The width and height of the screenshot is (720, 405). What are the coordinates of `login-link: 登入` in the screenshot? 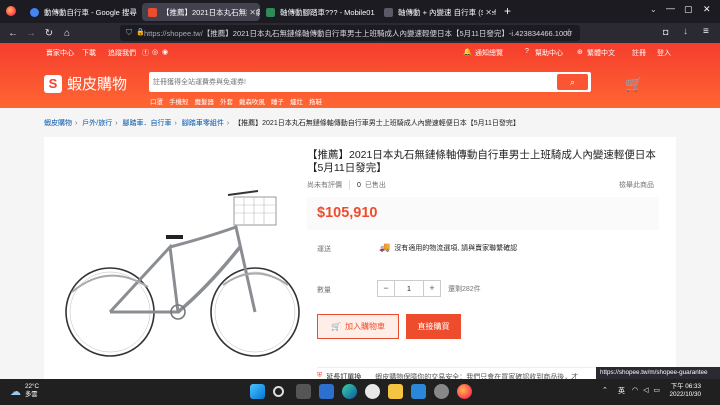 It's located at (664, 53).